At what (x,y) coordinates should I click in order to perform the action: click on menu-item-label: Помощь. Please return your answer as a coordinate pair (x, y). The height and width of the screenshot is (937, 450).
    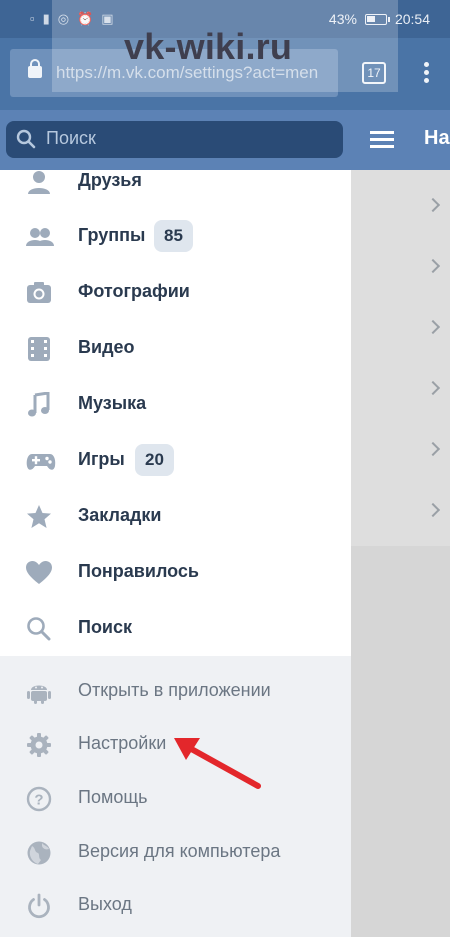
    Looking at the image, I should click on (113, 797).